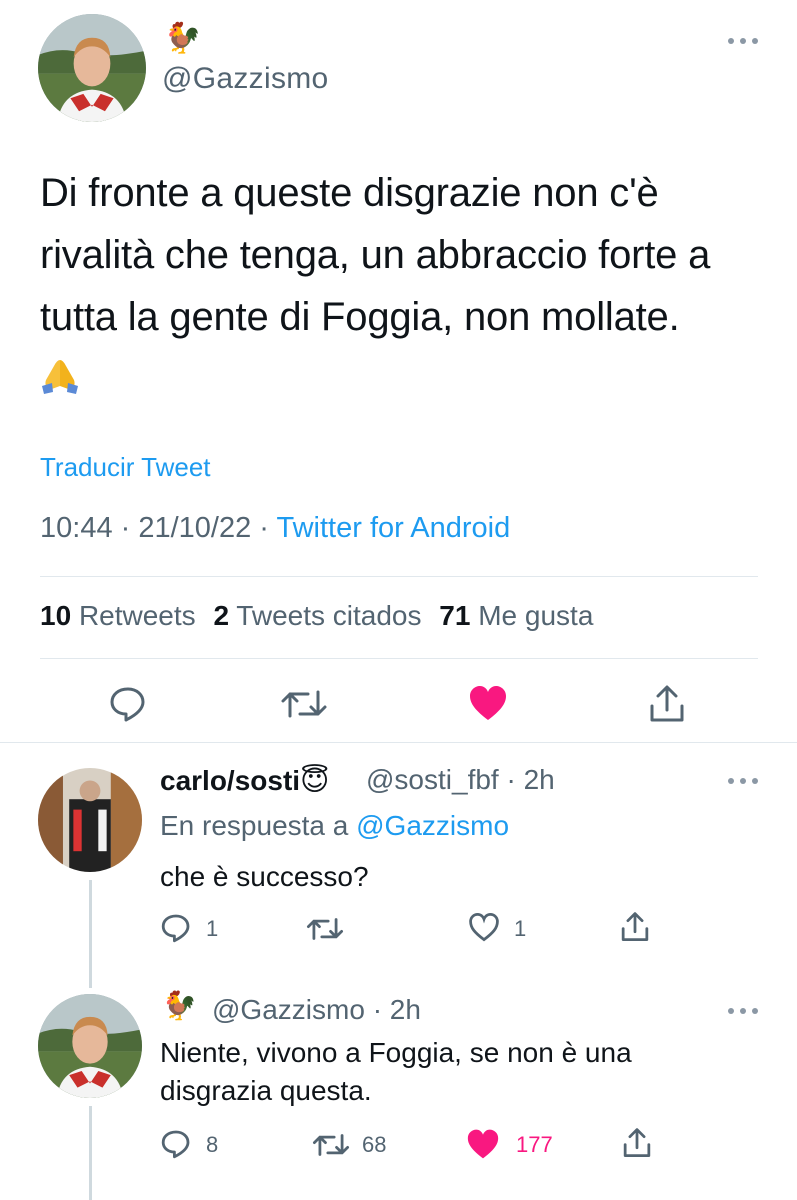 Image resolution: width=797 pixels, height=1200 pixels. I want to click on retweets-stat: 10 Retweets, so click(118, 615).